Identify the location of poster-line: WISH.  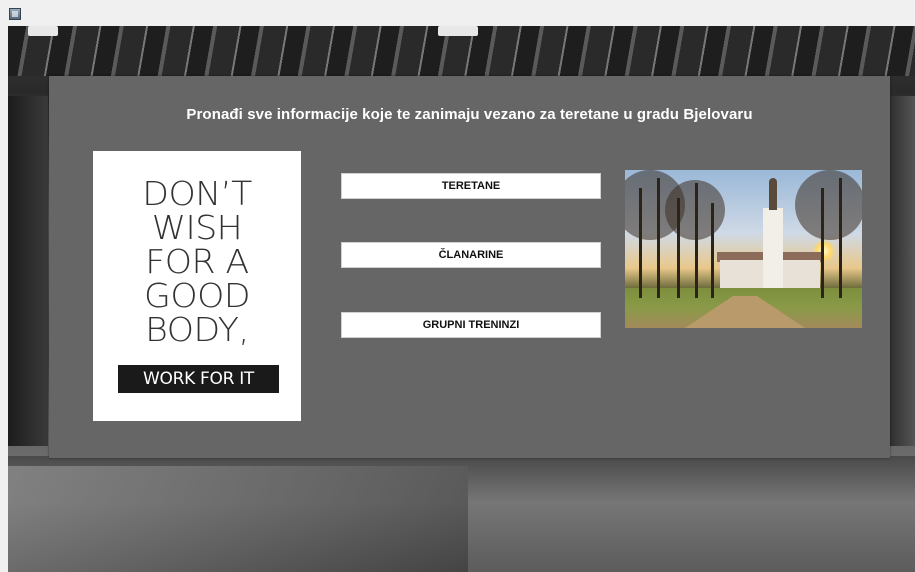
(197, 227).